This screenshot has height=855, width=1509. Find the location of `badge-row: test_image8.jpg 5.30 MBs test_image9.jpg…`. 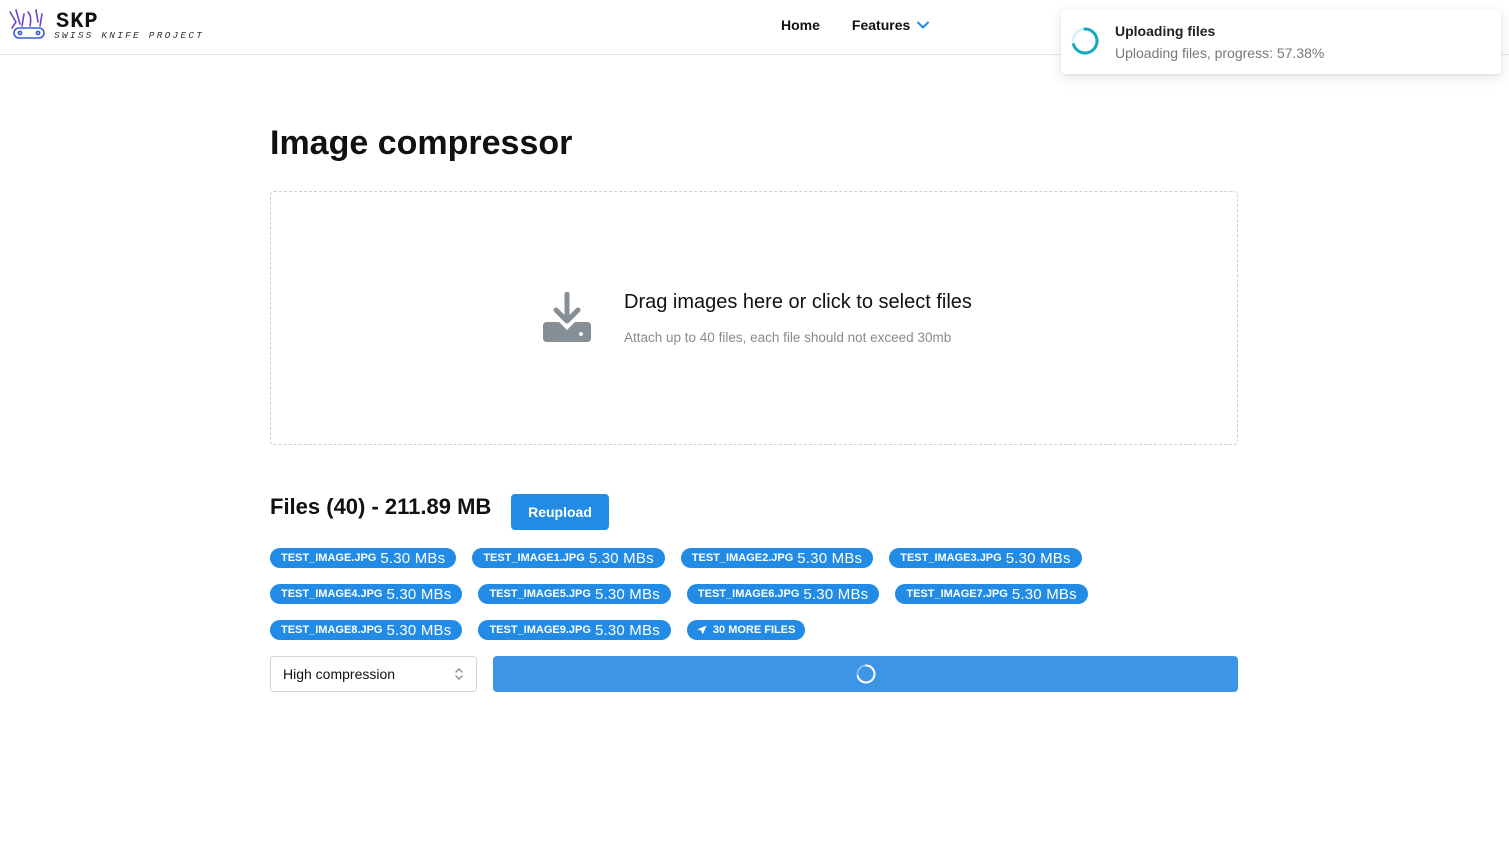

badge-row: test_image8.jpg 5.30 MBs test_image9.jpg… is located at coordinates (710, 630).